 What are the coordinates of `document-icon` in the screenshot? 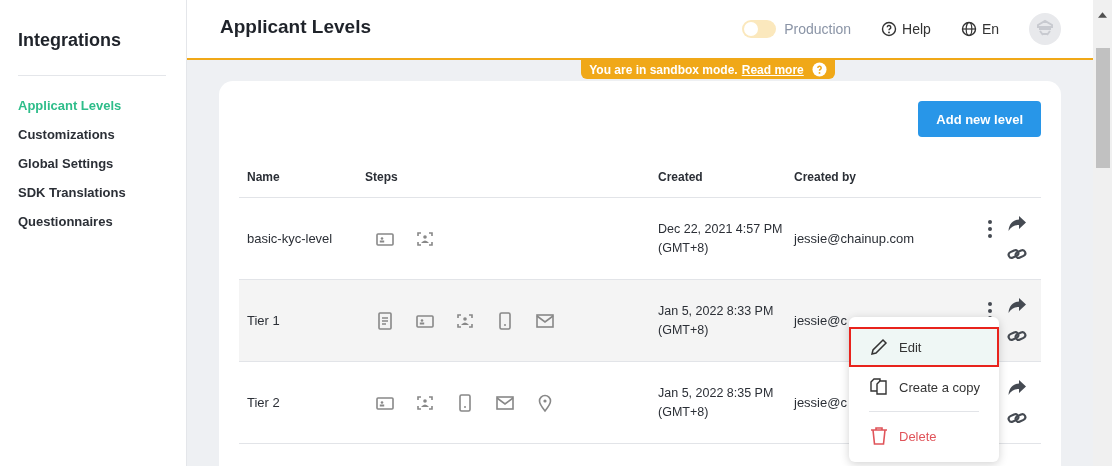 It's located at (385, 320).